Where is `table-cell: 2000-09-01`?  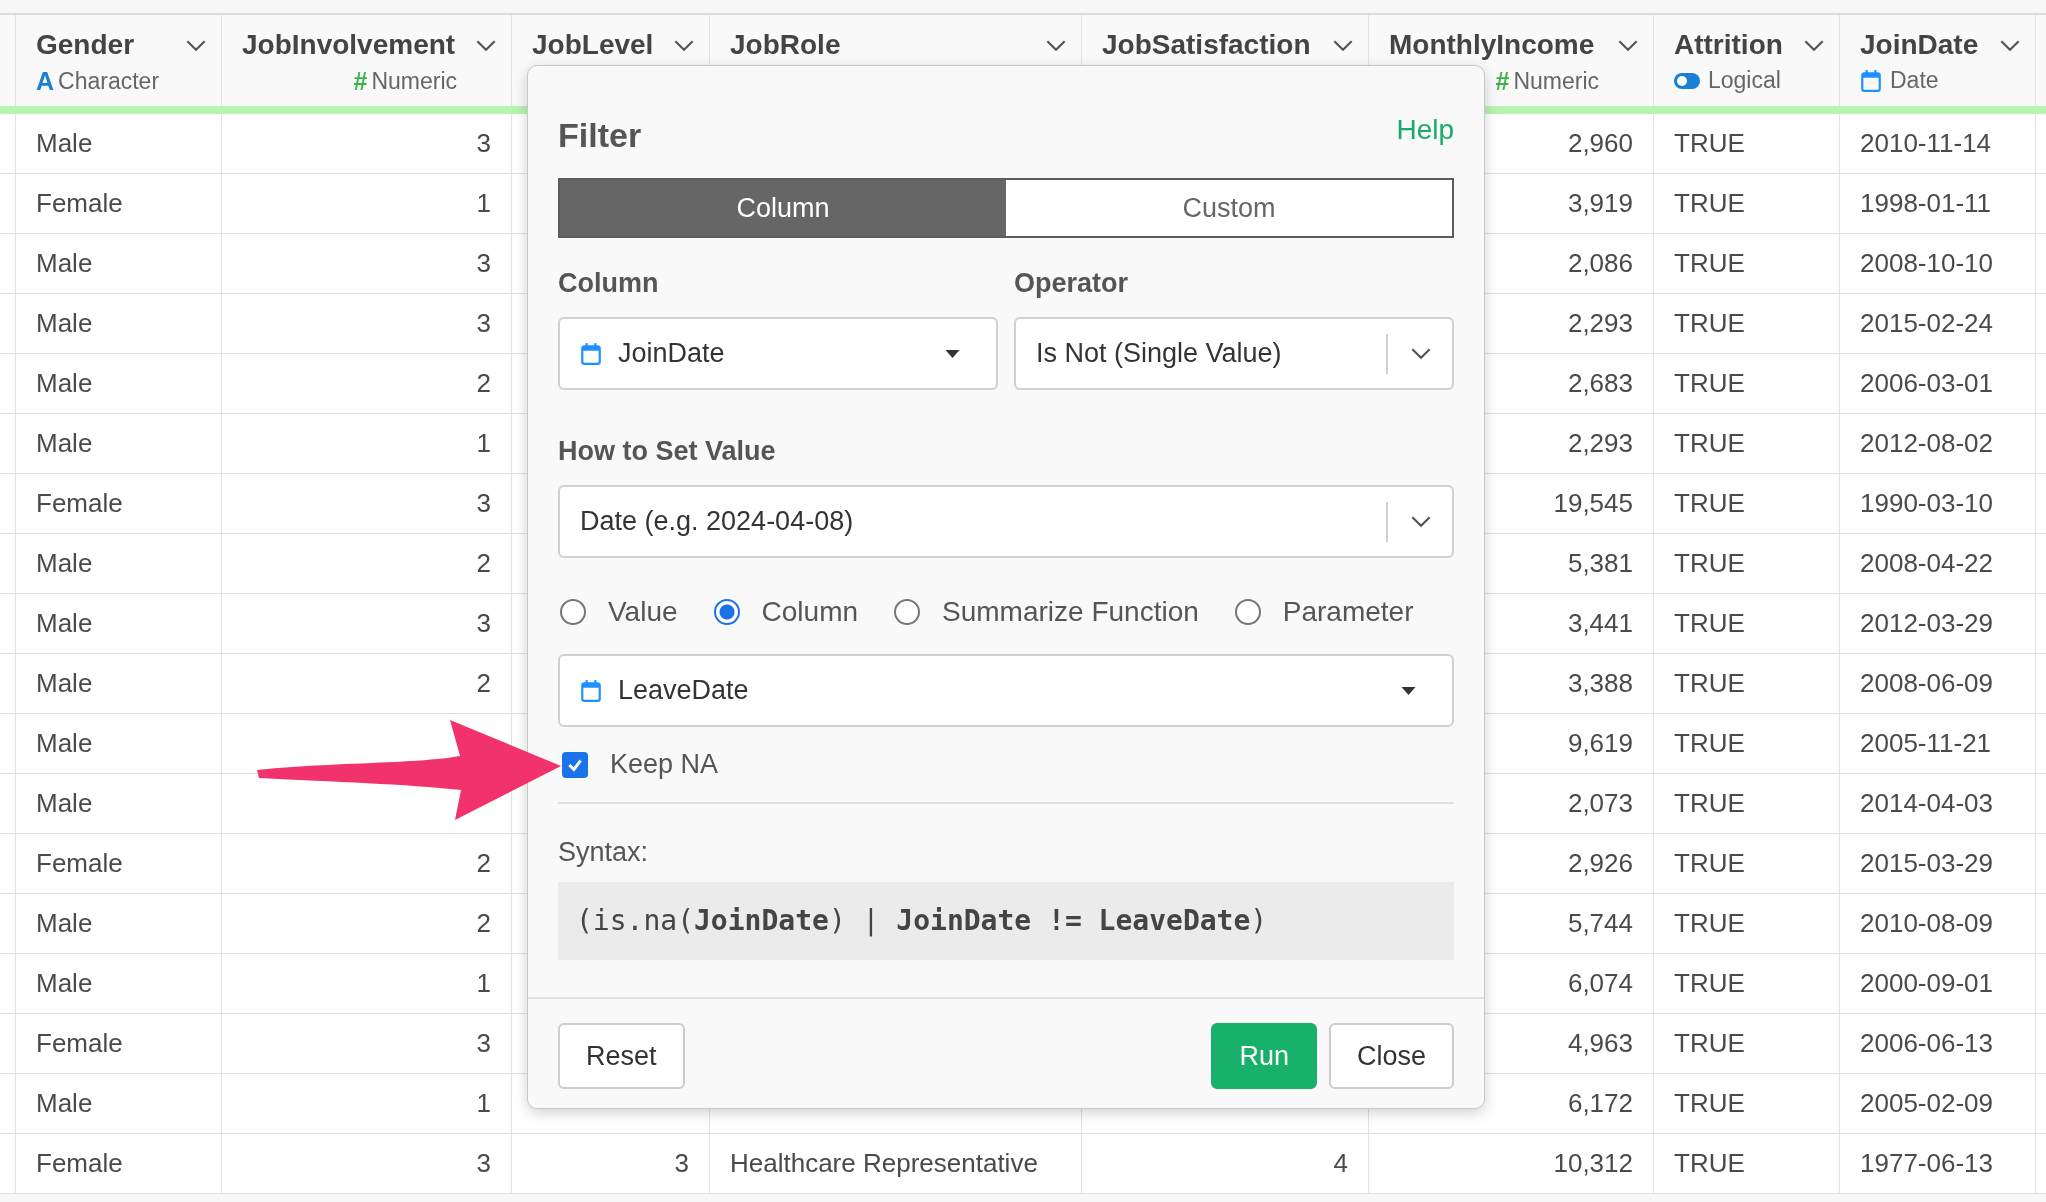 table-cell: 2000-09-01 is located at coordinates (1926, 983).